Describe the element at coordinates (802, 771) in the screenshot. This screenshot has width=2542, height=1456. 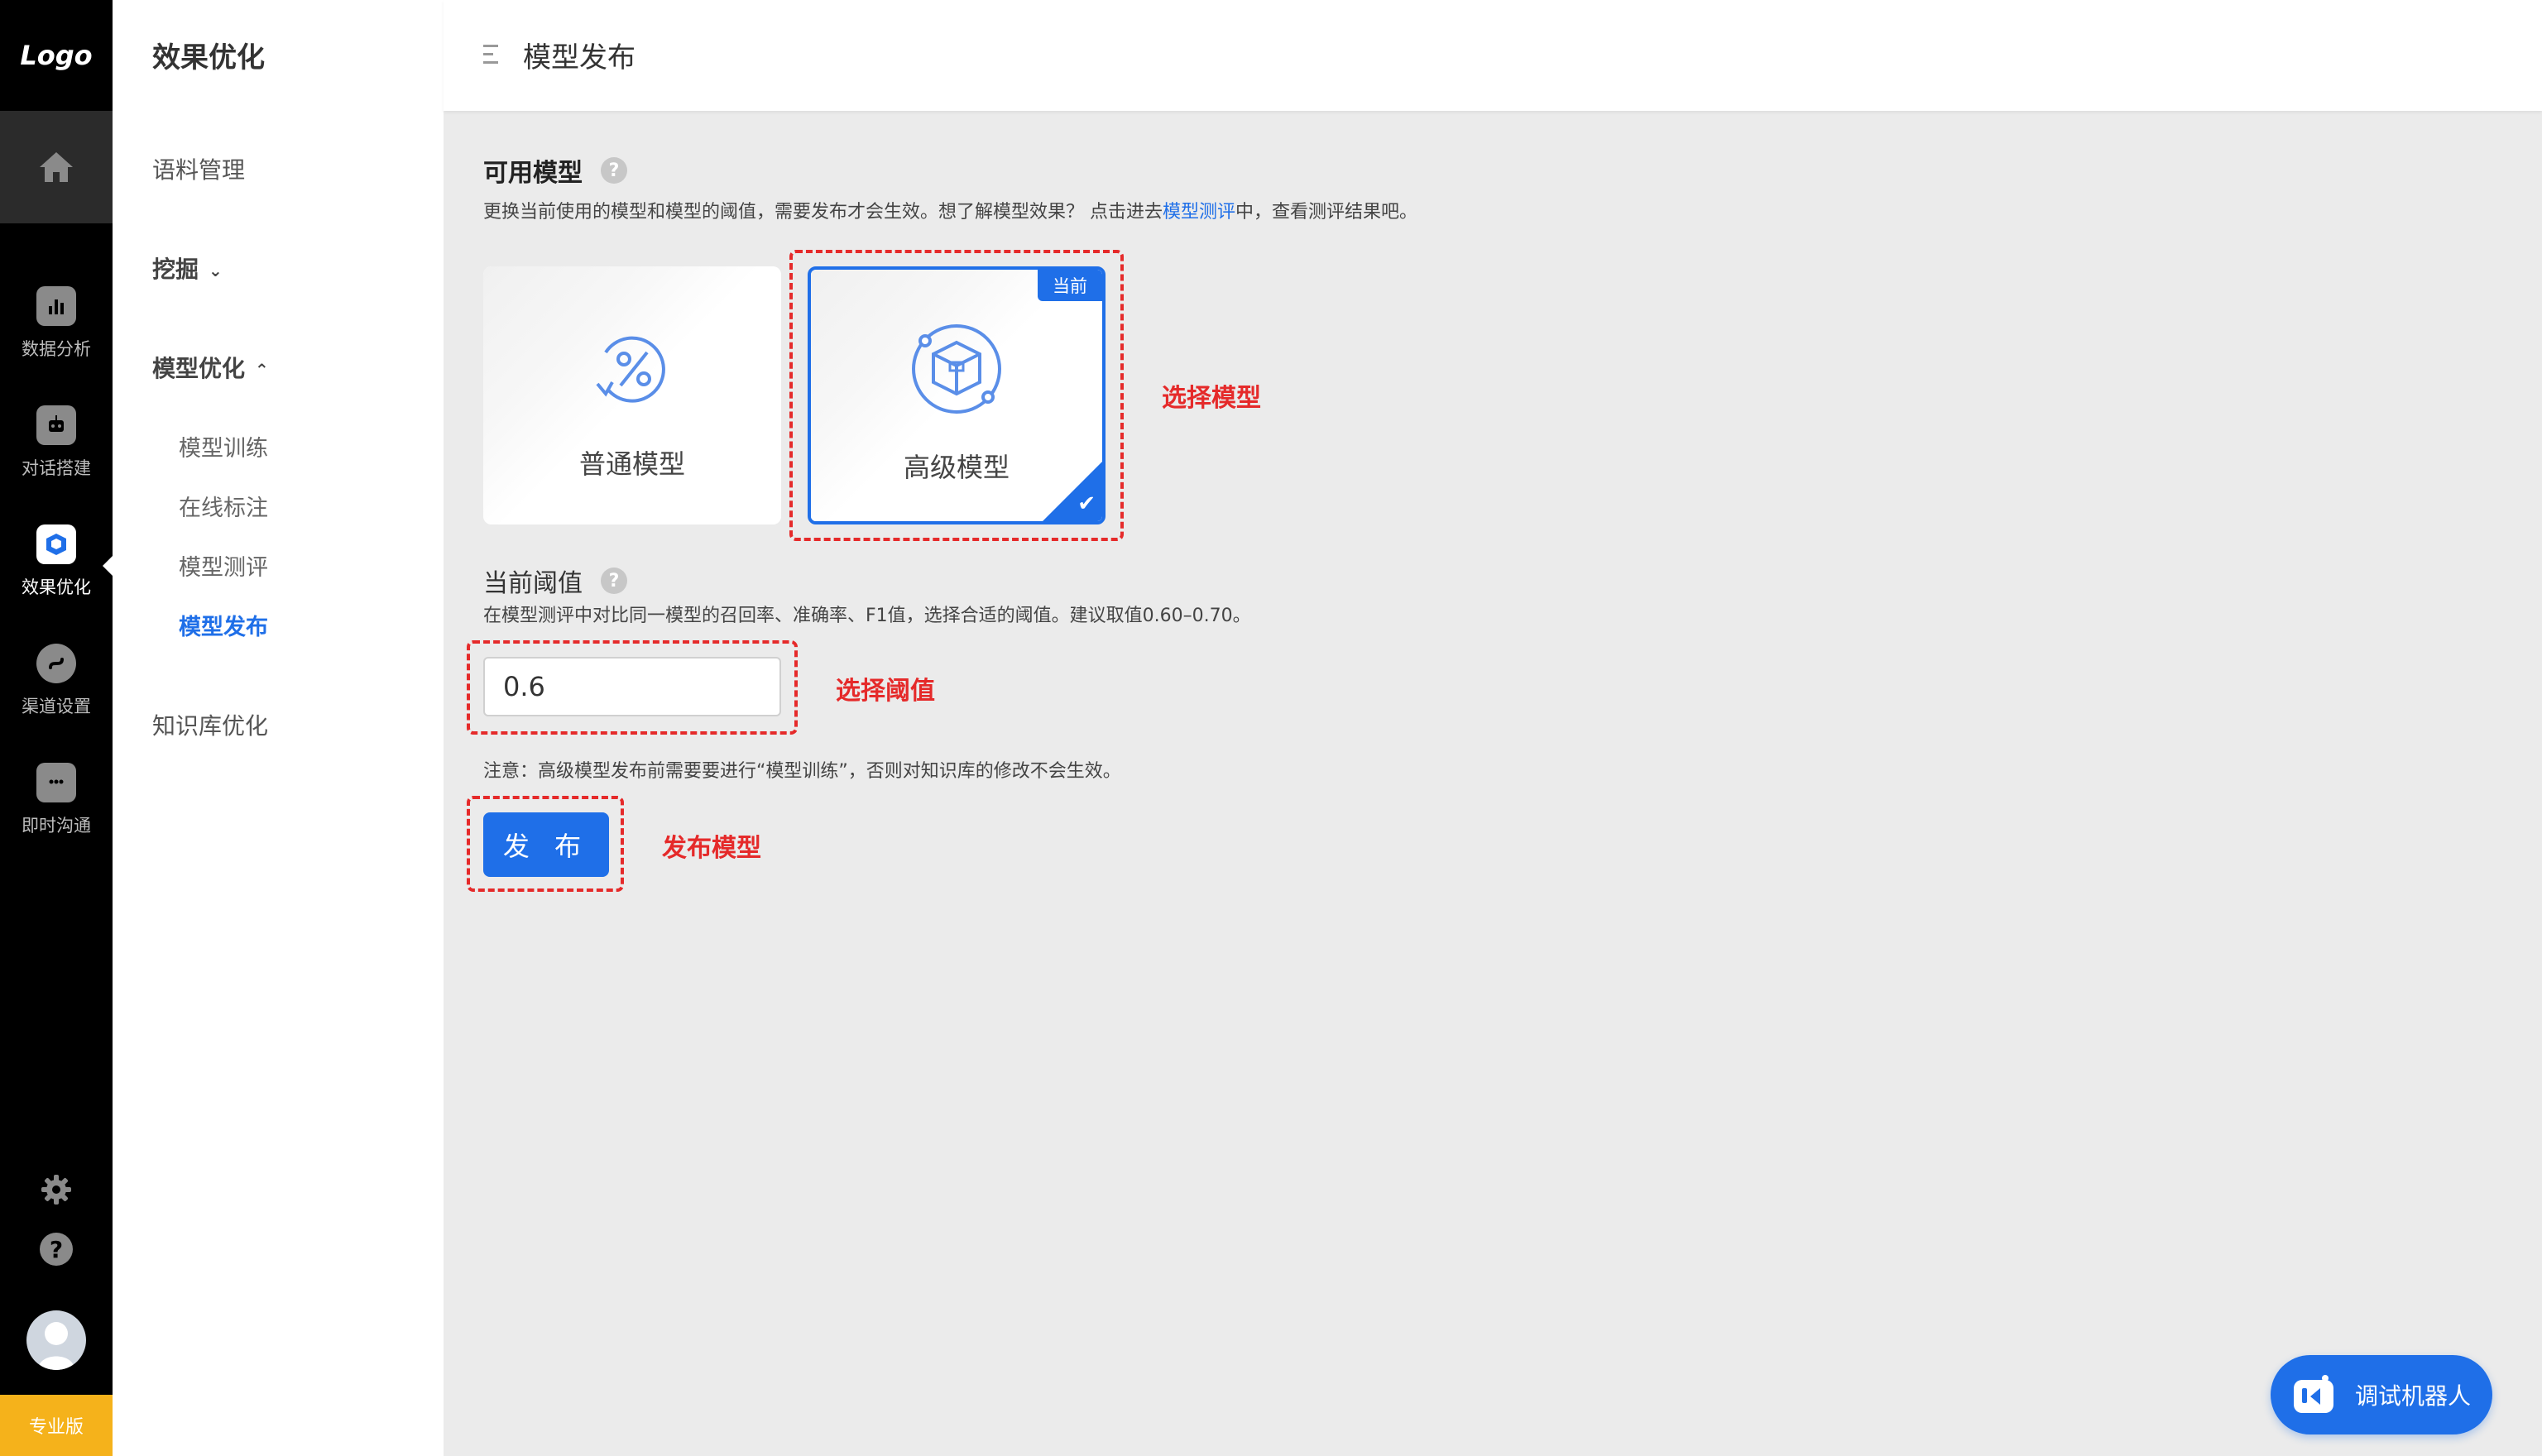
I see `publish-note: 注意：高级模型发布前需要要进行“模型训练”，否则对知识库的修改不会生效。` at that location.